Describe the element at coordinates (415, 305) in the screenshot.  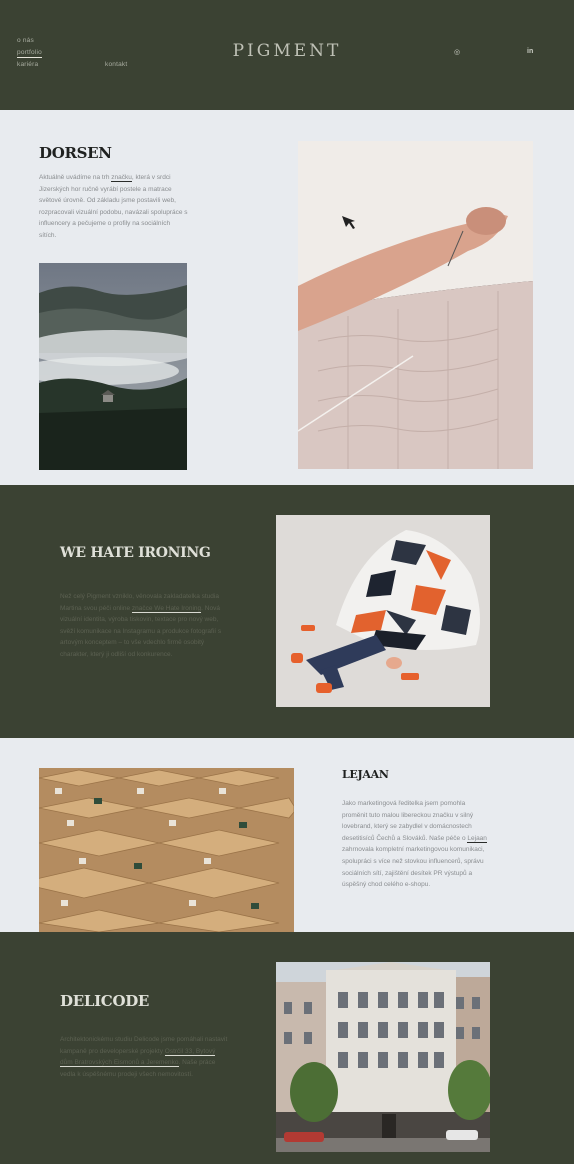
I see `mattress-sewing-photo` at that location.